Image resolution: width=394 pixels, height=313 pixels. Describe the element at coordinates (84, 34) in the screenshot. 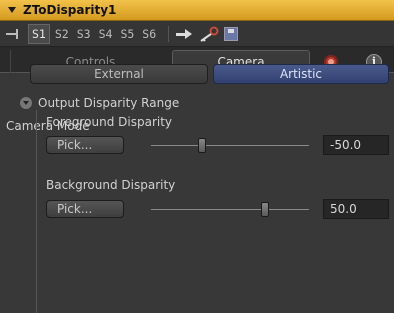

I see `slot-s3: S3` at that location.